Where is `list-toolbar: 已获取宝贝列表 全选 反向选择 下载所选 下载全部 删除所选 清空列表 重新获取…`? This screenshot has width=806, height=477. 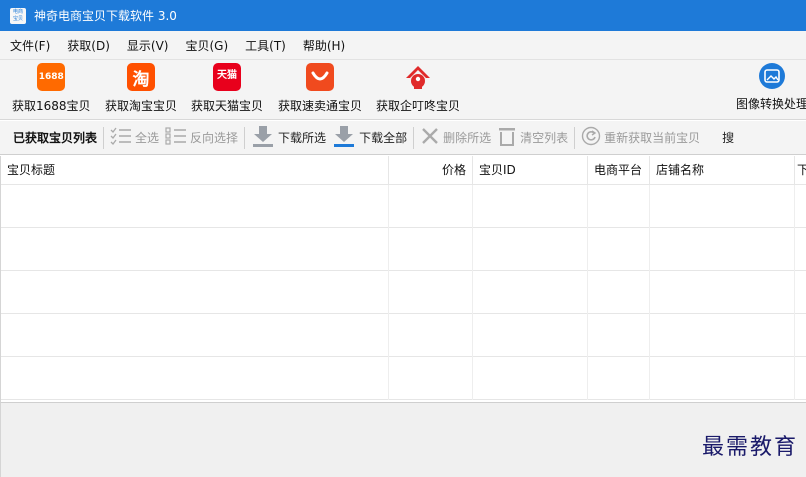 list-toolbar: 已获取宝贝列表 全选 反向选择 下载所选 下载全部 删除所选 清空列表 重新获取… is located at coordinates (403, 138).